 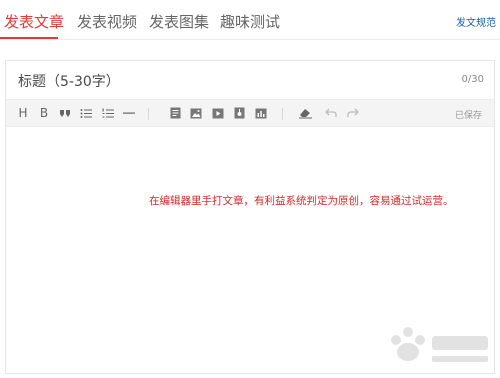 I want to click on audio-icon, so click(x=239, y=113).